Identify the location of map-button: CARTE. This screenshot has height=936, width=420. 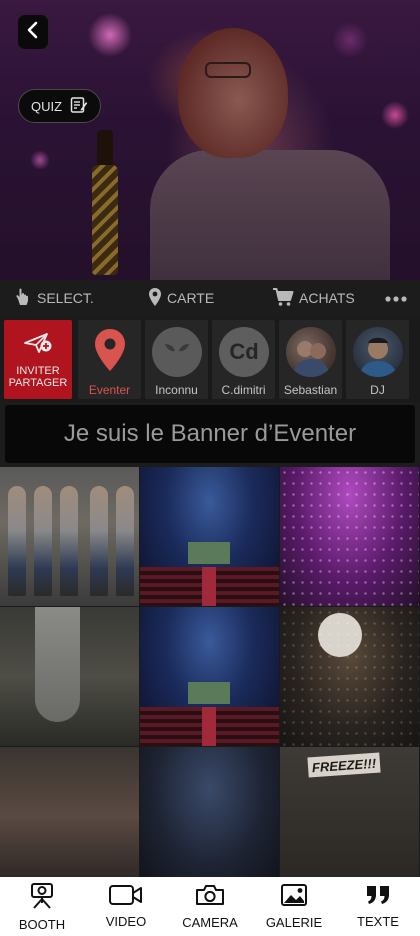
(181, 298).